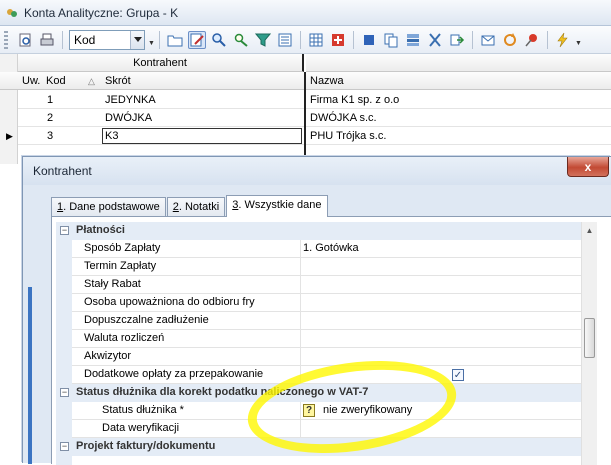 The height and width of the screenshot is (465, 611). What do you see at coordinates (50, 100) in the screenshot?
I see `cell-kod: 1` at bounding box center [50, 100].